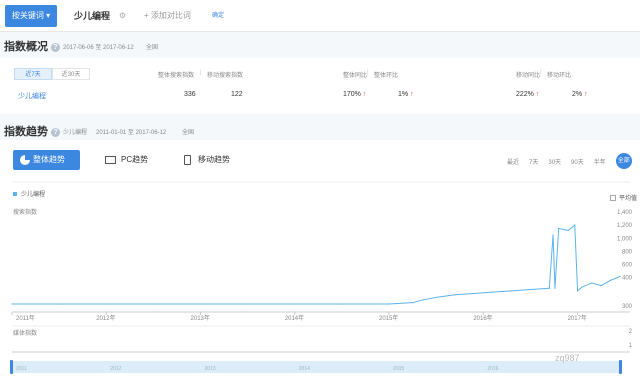 The height and width of the screenshot is (389, 640). Describe the element at coordinates (105, 318) in the screenshot. I see `x-tick-label: 2012年` at that location.